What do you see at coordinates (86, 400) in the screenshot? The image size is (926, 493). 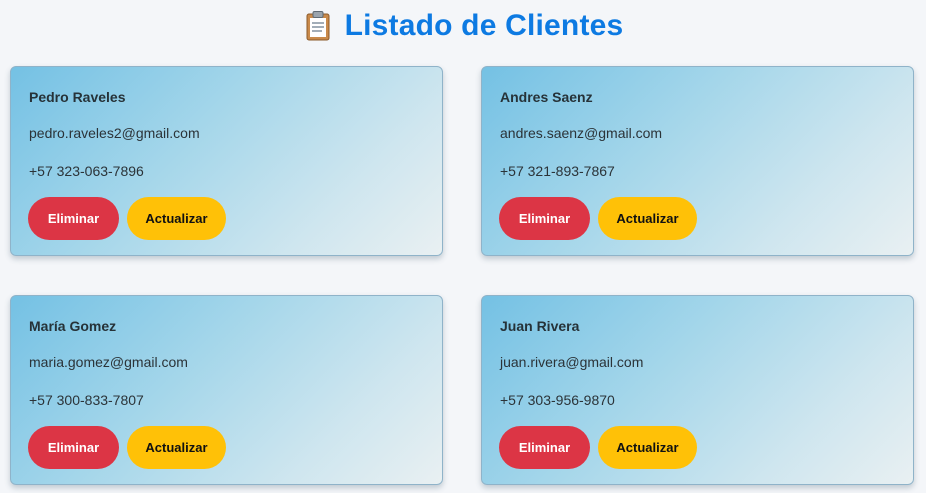 I see `client-phone: +57 300-833-7807` at bounding box center [86, 400].